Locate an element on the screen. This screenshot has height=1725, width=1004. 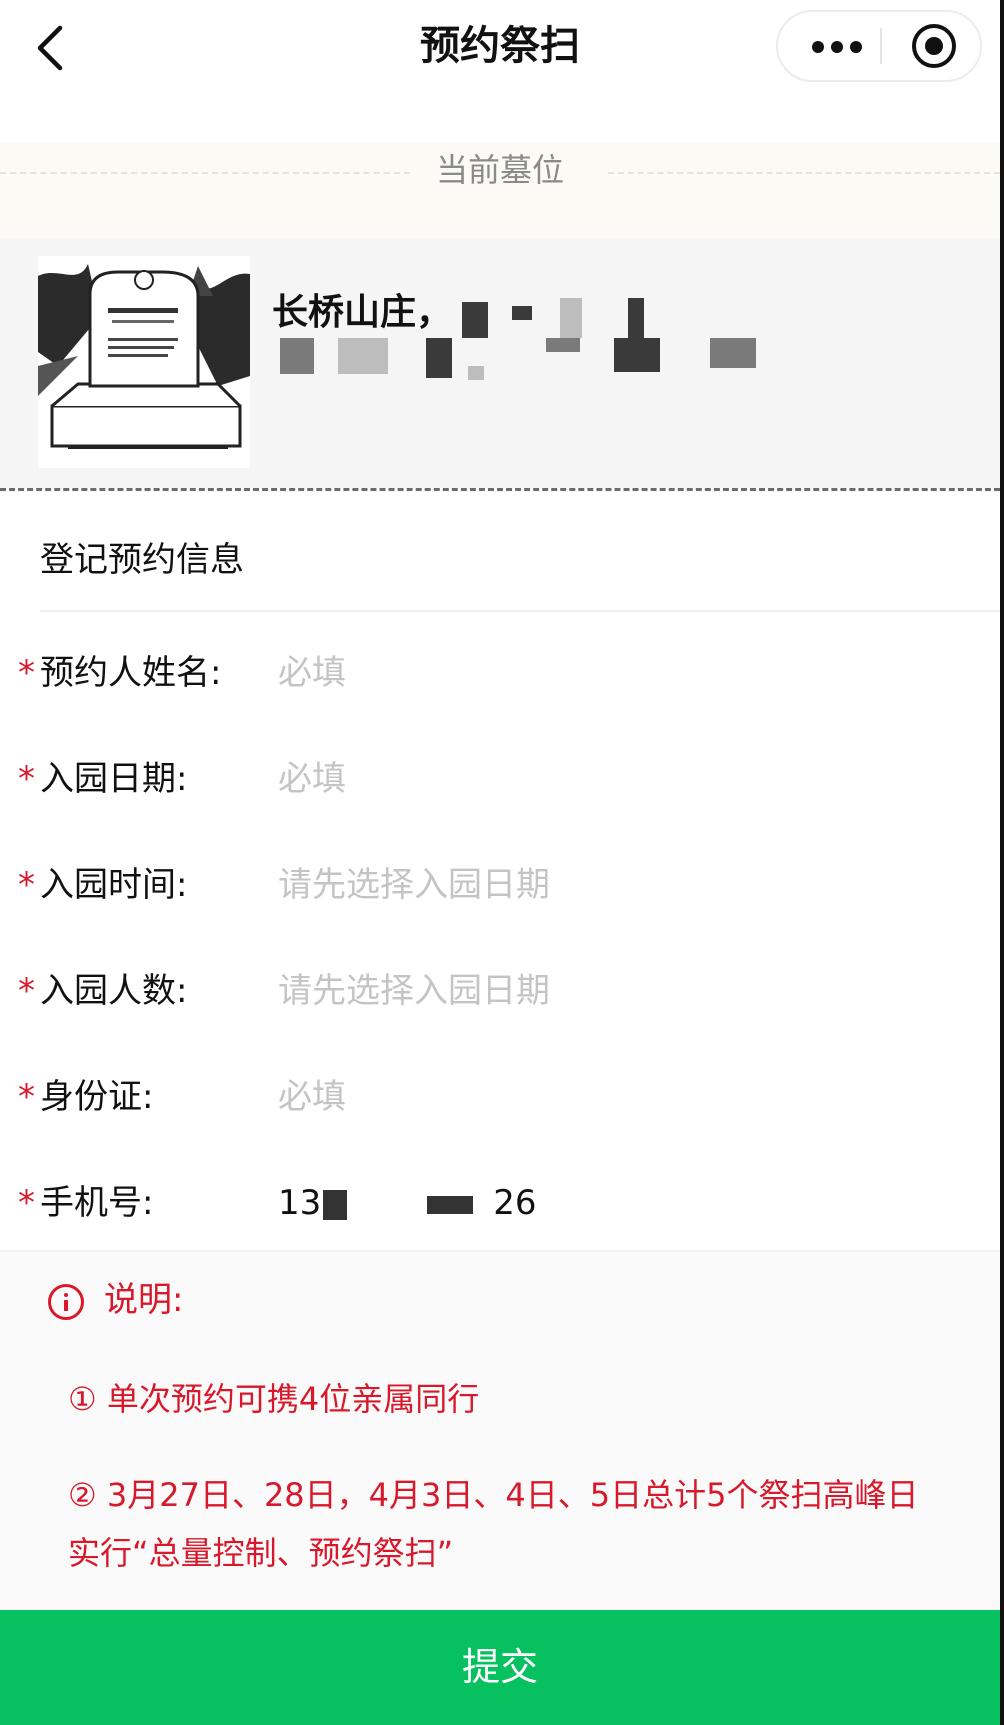
field-entry-time: * 入园时间: 请先选择入园日期 is located at coordinates (500, 892).